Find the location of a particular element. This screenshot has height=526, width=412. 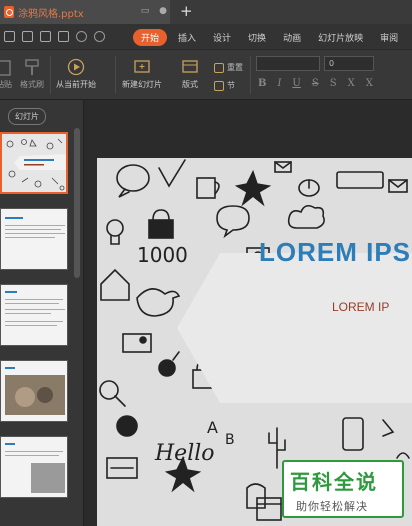

play-from-current-label: 从当前开始 is located at coordinates (76, 84).